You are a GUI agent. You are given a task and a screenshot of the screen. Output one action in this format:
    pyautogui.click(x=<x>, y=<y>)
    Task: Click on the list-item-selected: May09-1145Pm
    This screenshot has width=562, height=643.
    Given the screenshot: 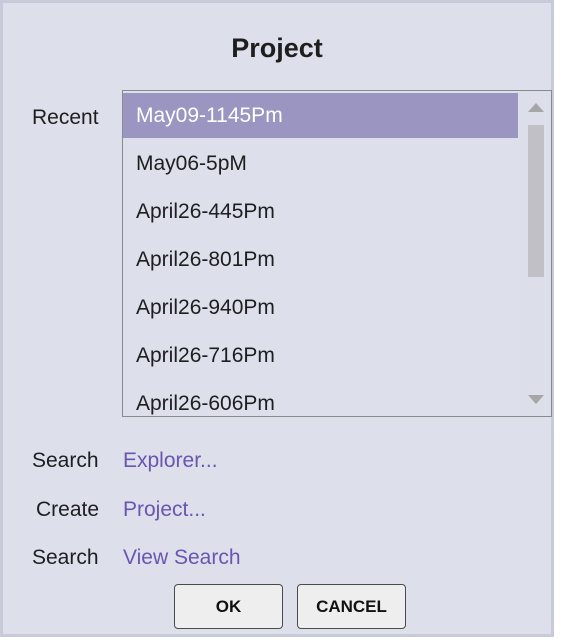 What is the action you would take?
    pyautogui.click(x=320, y=115)
    